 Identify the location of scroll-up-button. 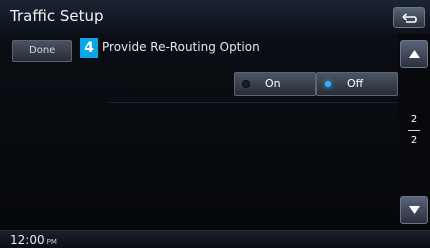
(414, 54).